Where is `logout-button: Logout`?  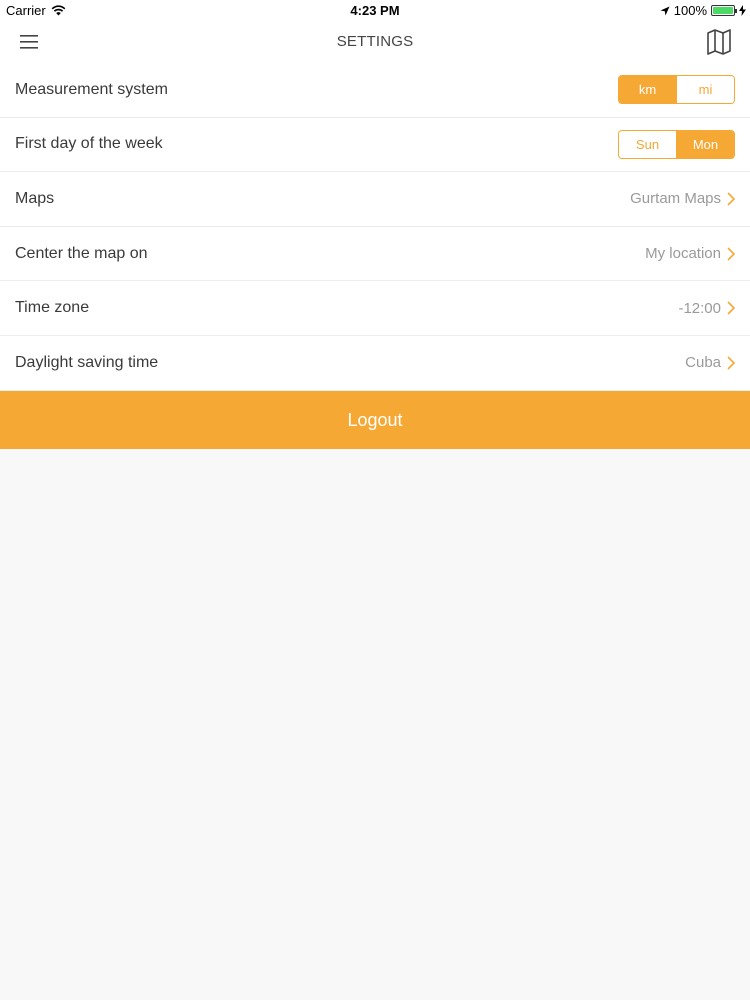 logout-button: Logout is located at coordinates (375, 420).